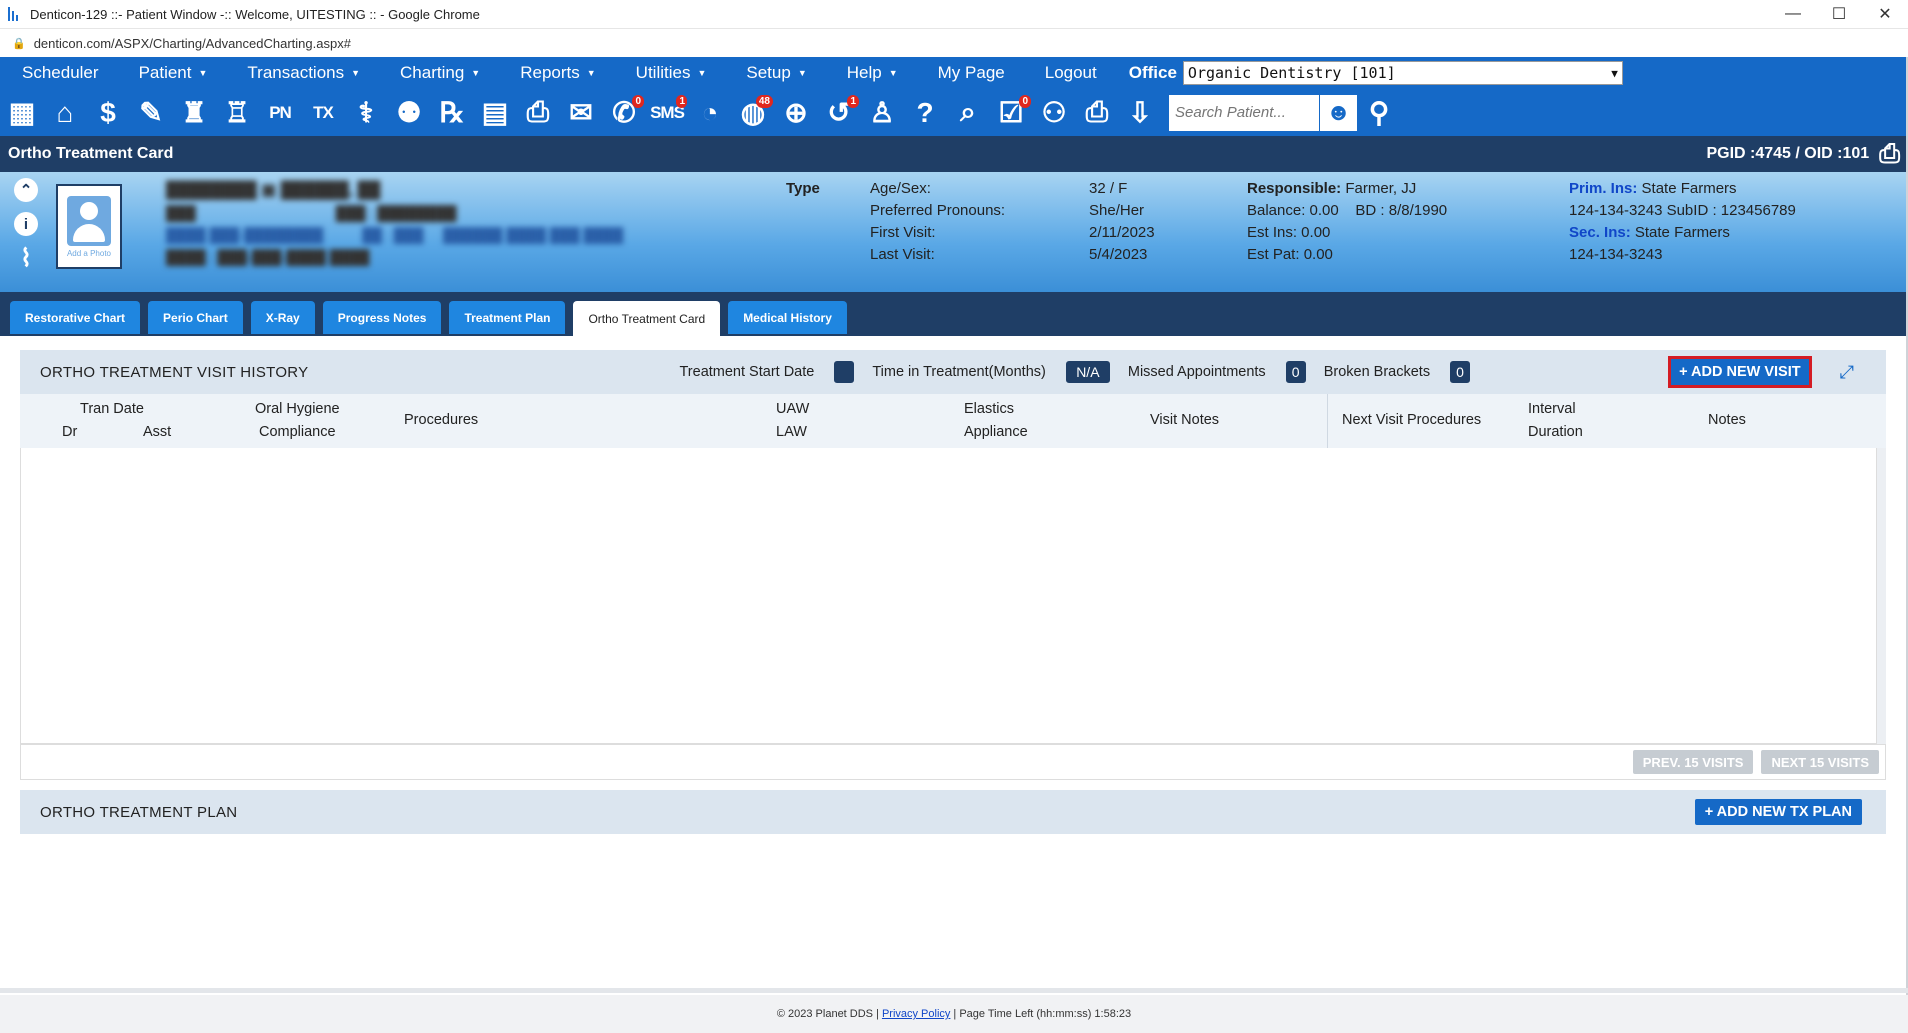 This screenshot has width=1908, height=1033. What do you see at coordinates (70, 432) in the screenshot?
I see `col-dr: Dr` at bounding box center [70, 432].